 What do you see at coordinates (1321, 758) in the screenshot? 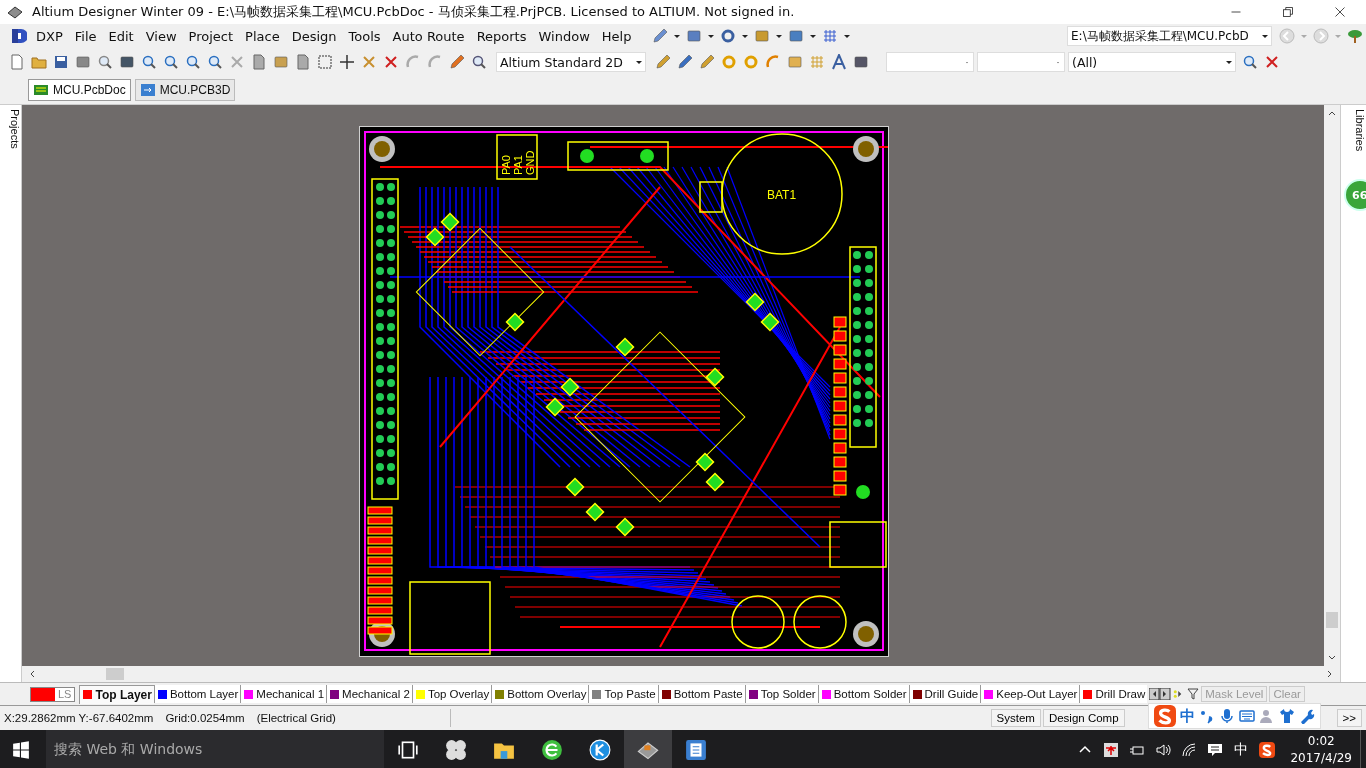
I see `clock-date: 2017/4/29` at bounding box center [1321, 758].